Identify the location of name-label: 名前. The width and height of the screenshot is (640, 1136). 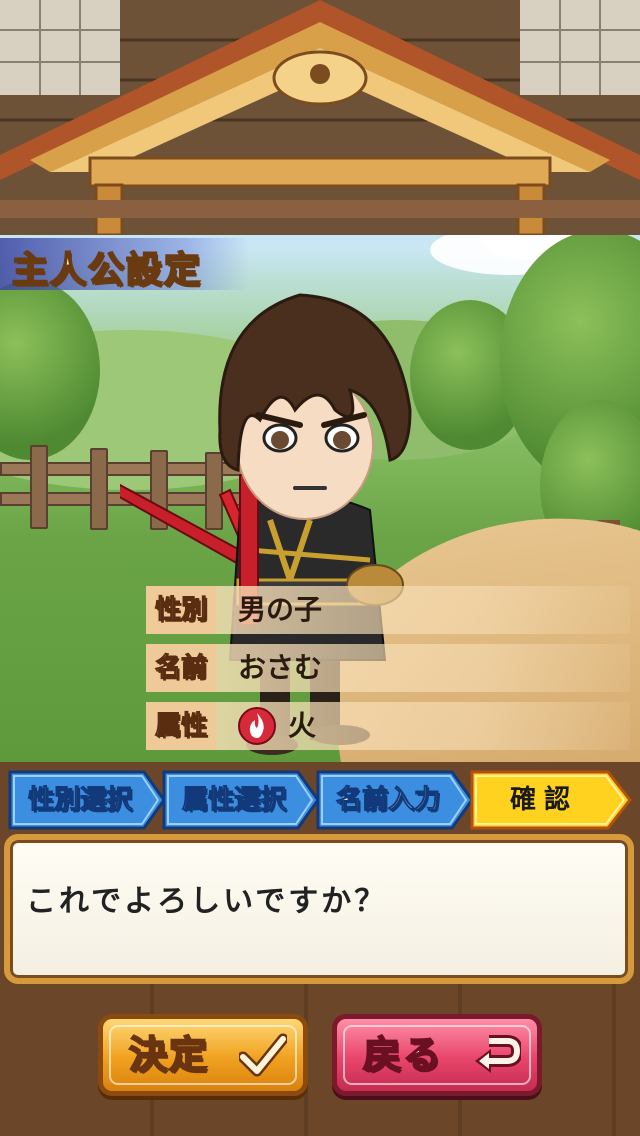
(181, 668).